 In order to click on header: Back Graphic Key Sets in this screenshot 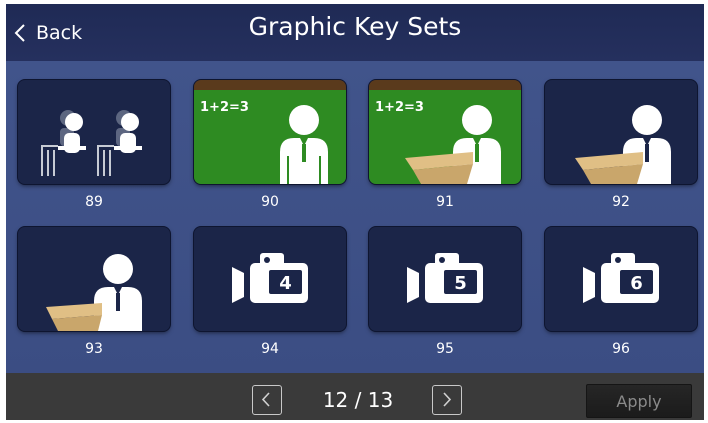, I will do `click(355, 32)`.